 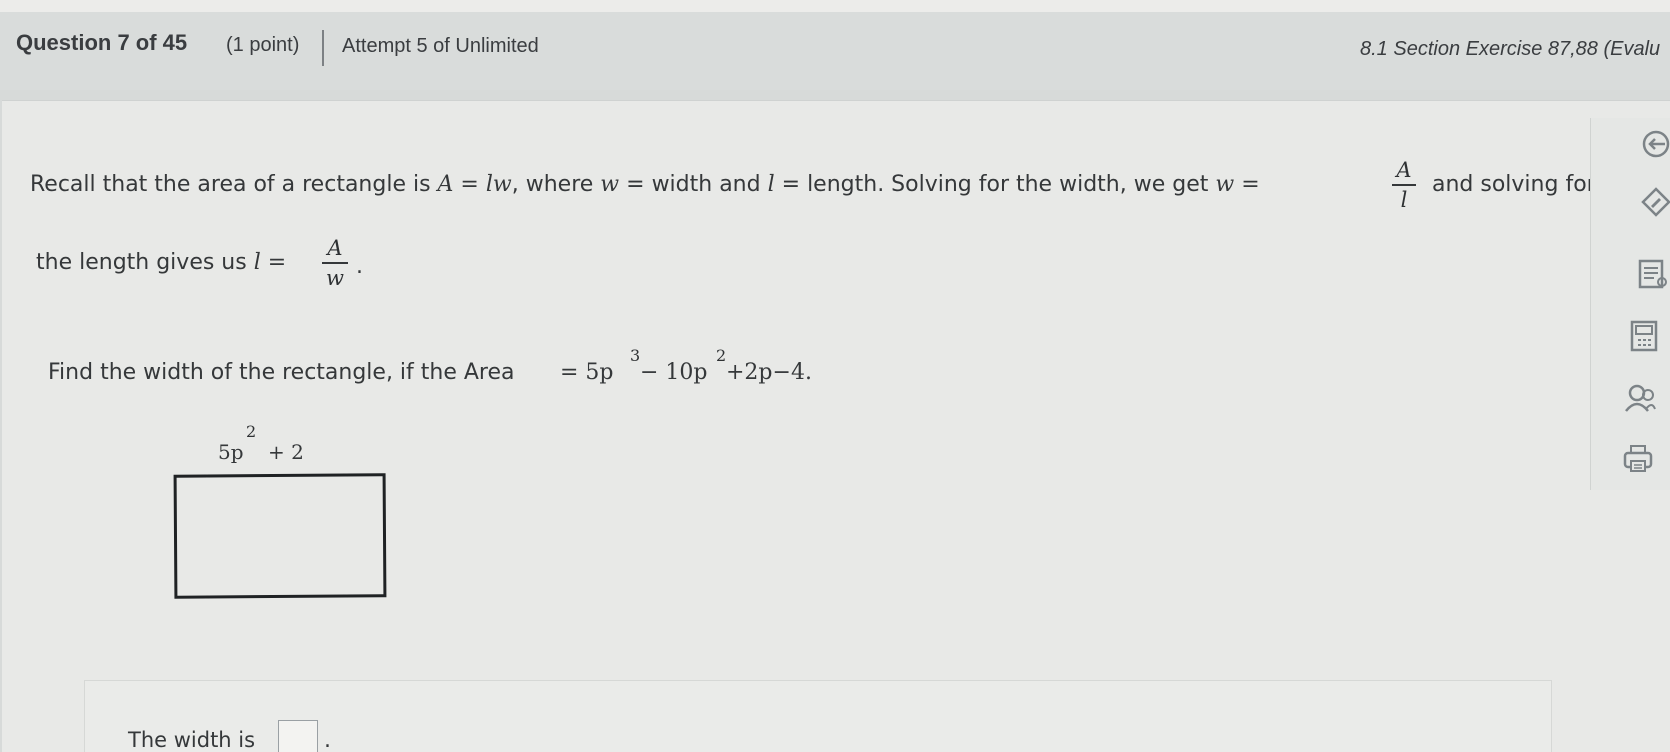 I want to click on section-title: 8.1 Section Exercise 87,88 (Evalu, so click(x=1510, y=49).